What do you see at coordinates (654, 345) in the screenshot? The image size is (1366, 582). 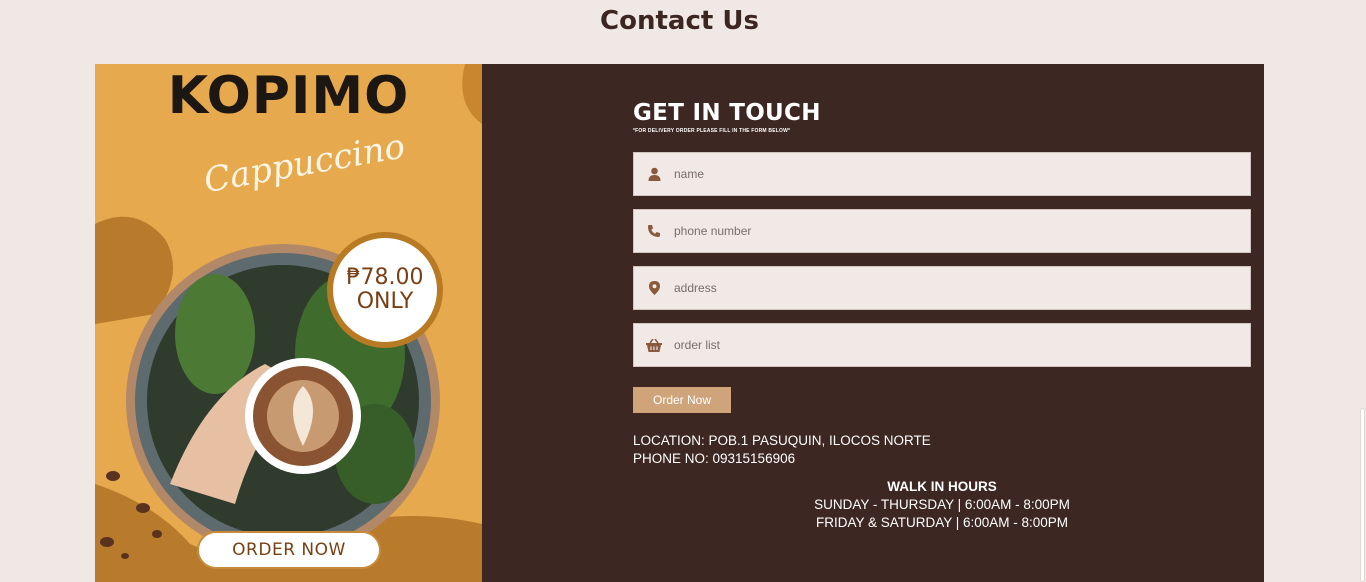 I see `basket-icon` at bounding box center [654, 345].